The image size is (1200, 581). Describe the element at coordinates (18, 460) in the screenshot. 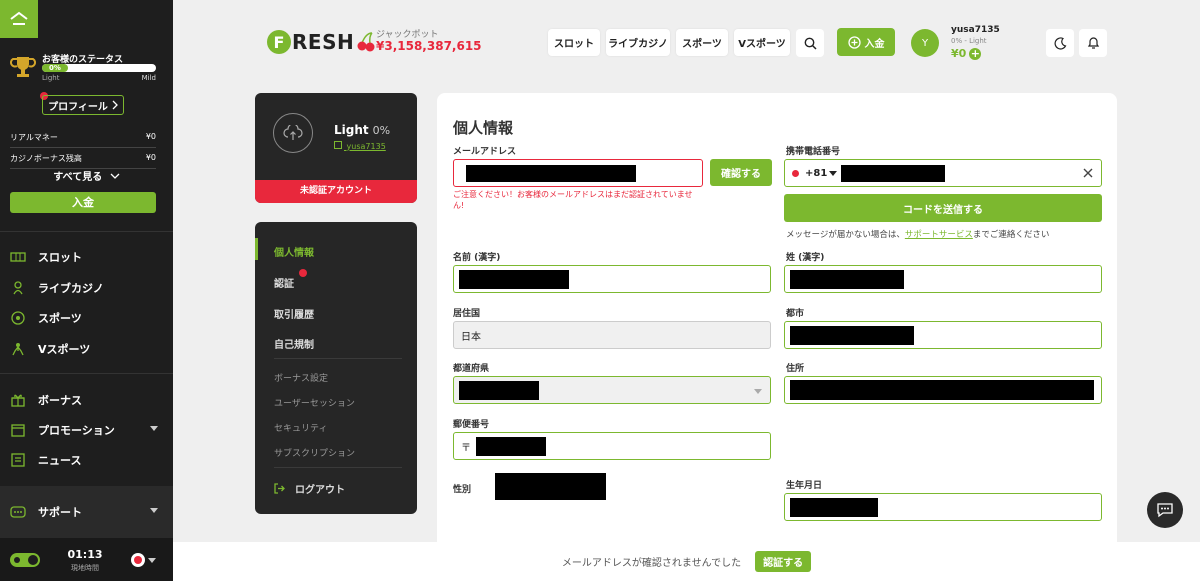

I see `news-icon` at that location.